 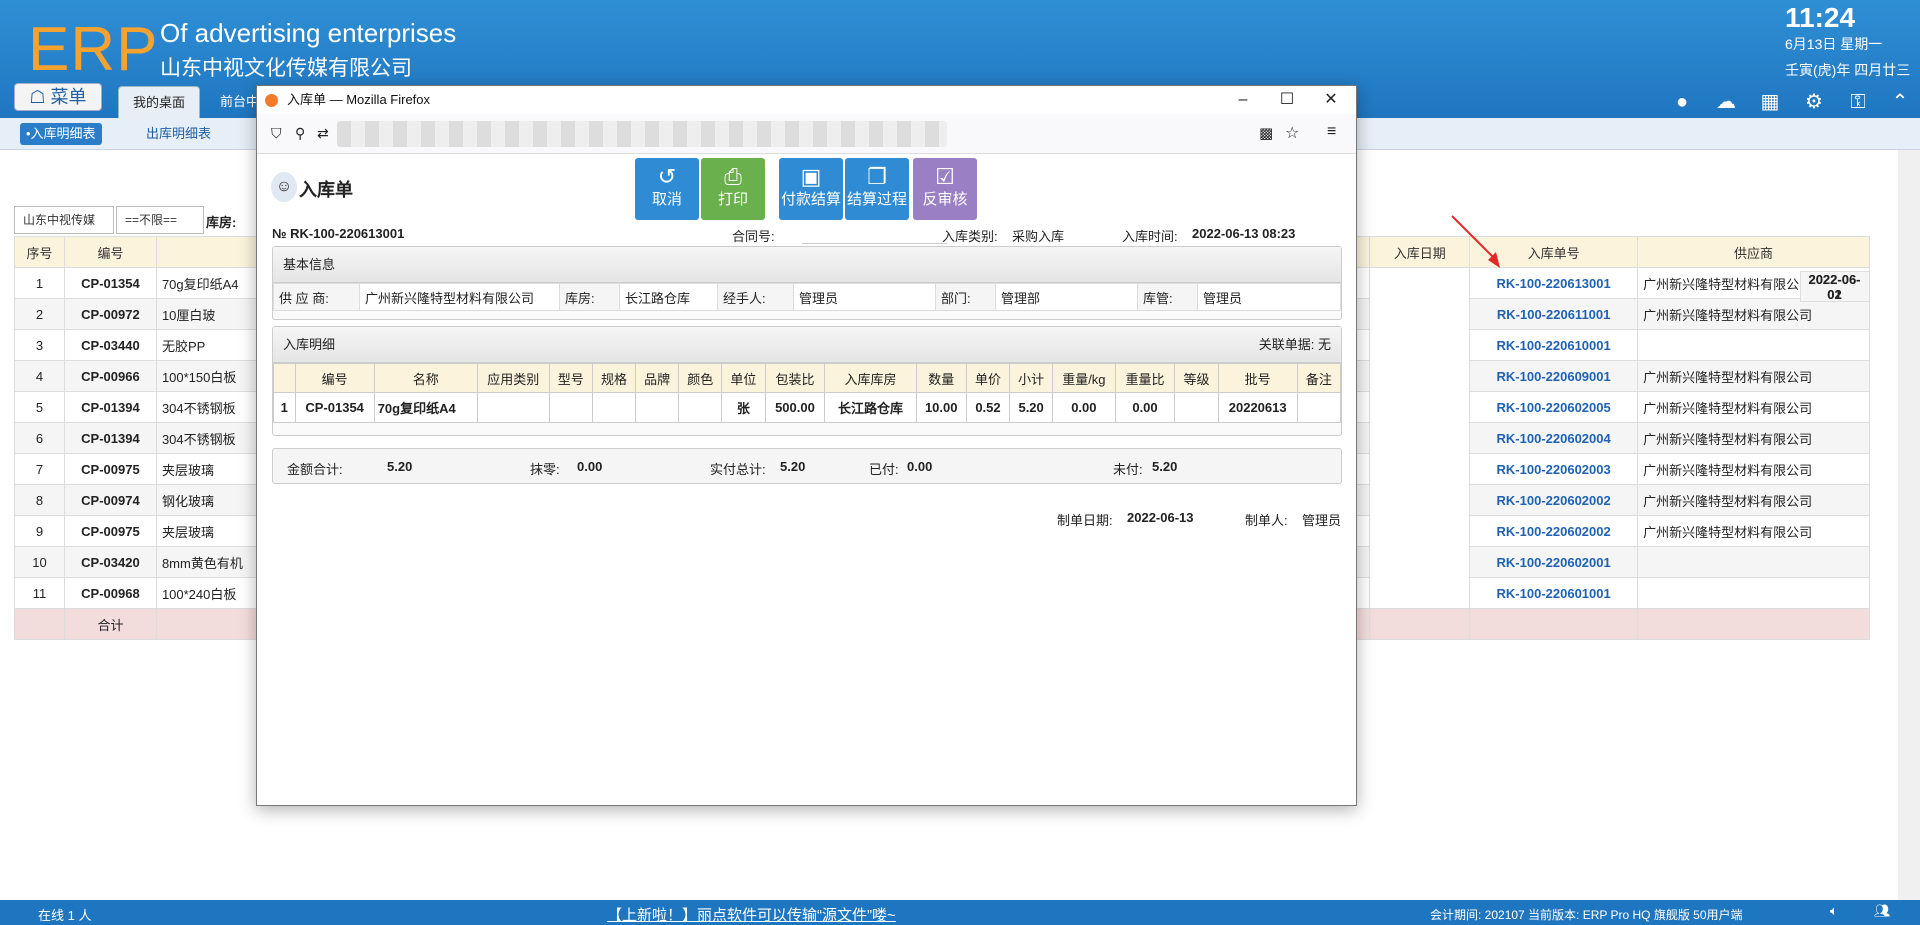 What do you see at coordinates (1834, 44) in the screenshot?
I see `date: 6月13日 星期一` at bounding box center [1834, 44].